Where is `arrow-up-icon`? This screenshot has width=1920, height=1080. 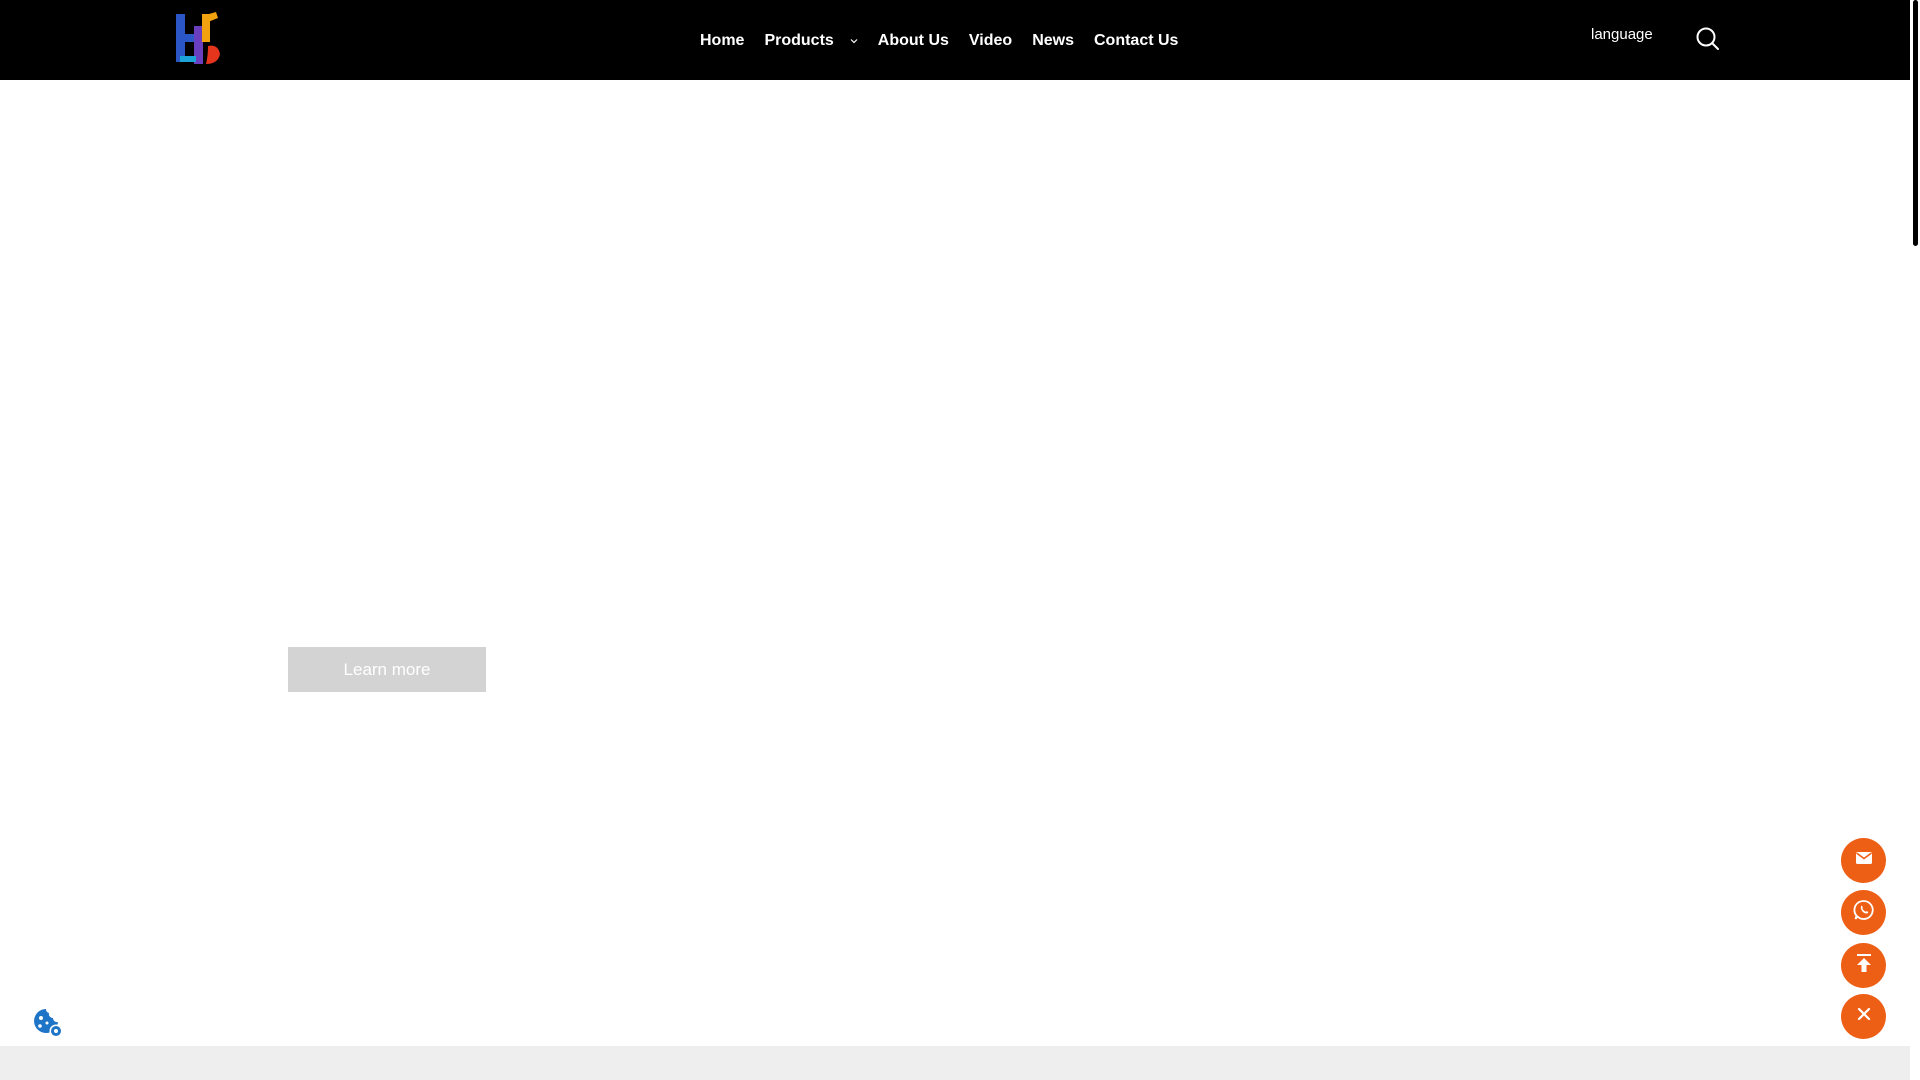 arrow-up-icon is located at coordinates (1864, 965).